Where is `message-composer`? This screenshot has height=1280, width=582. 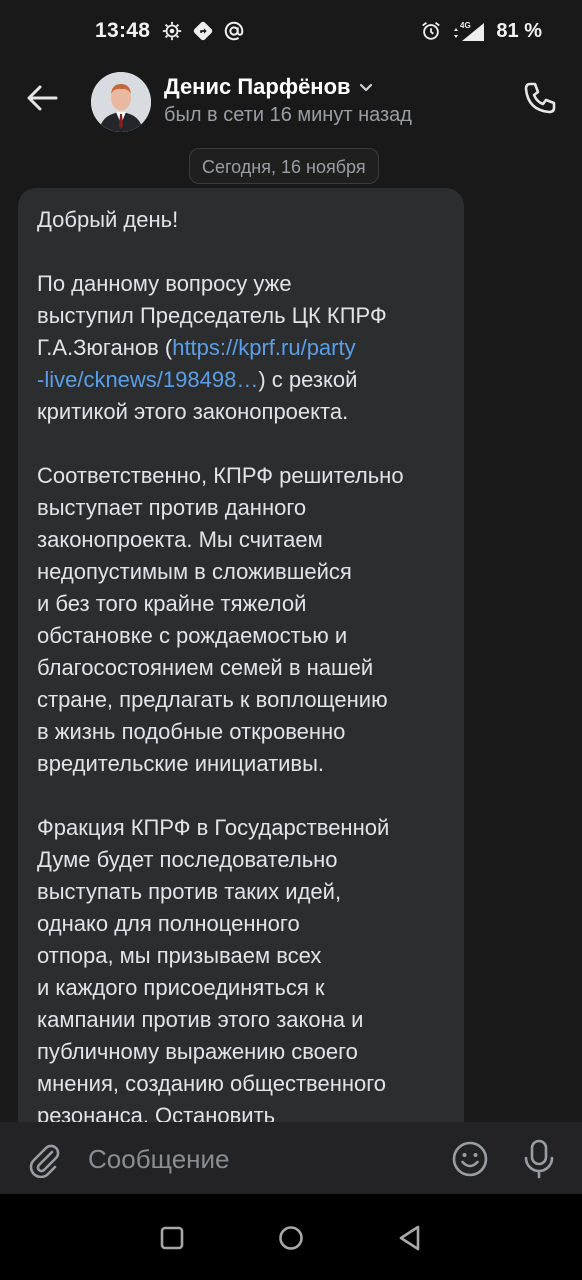
message-composer is located at coordinates (291, 1158).